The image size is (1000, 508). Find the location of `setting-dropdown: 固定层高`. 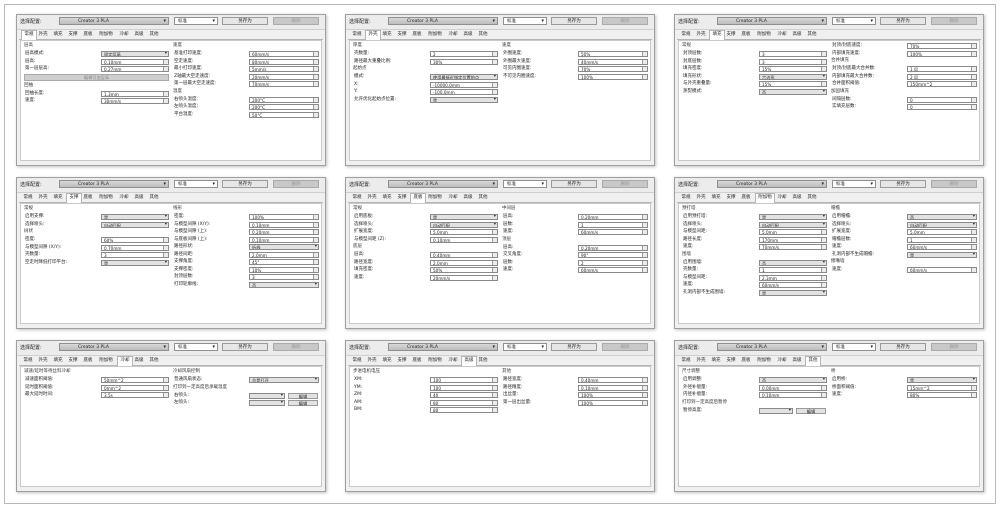

setting-dropdown: 固定层高 is located at coordinates (135, 54).